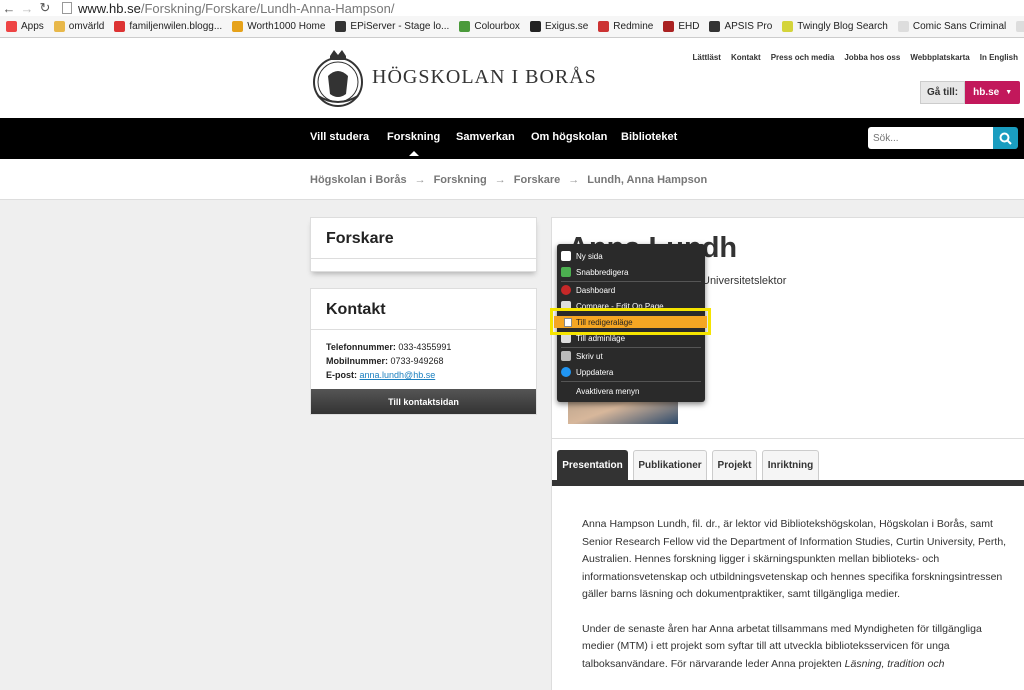 This screenshot has width=1024, height=690. What do you see at coordinates (744, 281) in the screenshot?
I see `profile-role: Universitetslektor` at bounding box center [744, 281].